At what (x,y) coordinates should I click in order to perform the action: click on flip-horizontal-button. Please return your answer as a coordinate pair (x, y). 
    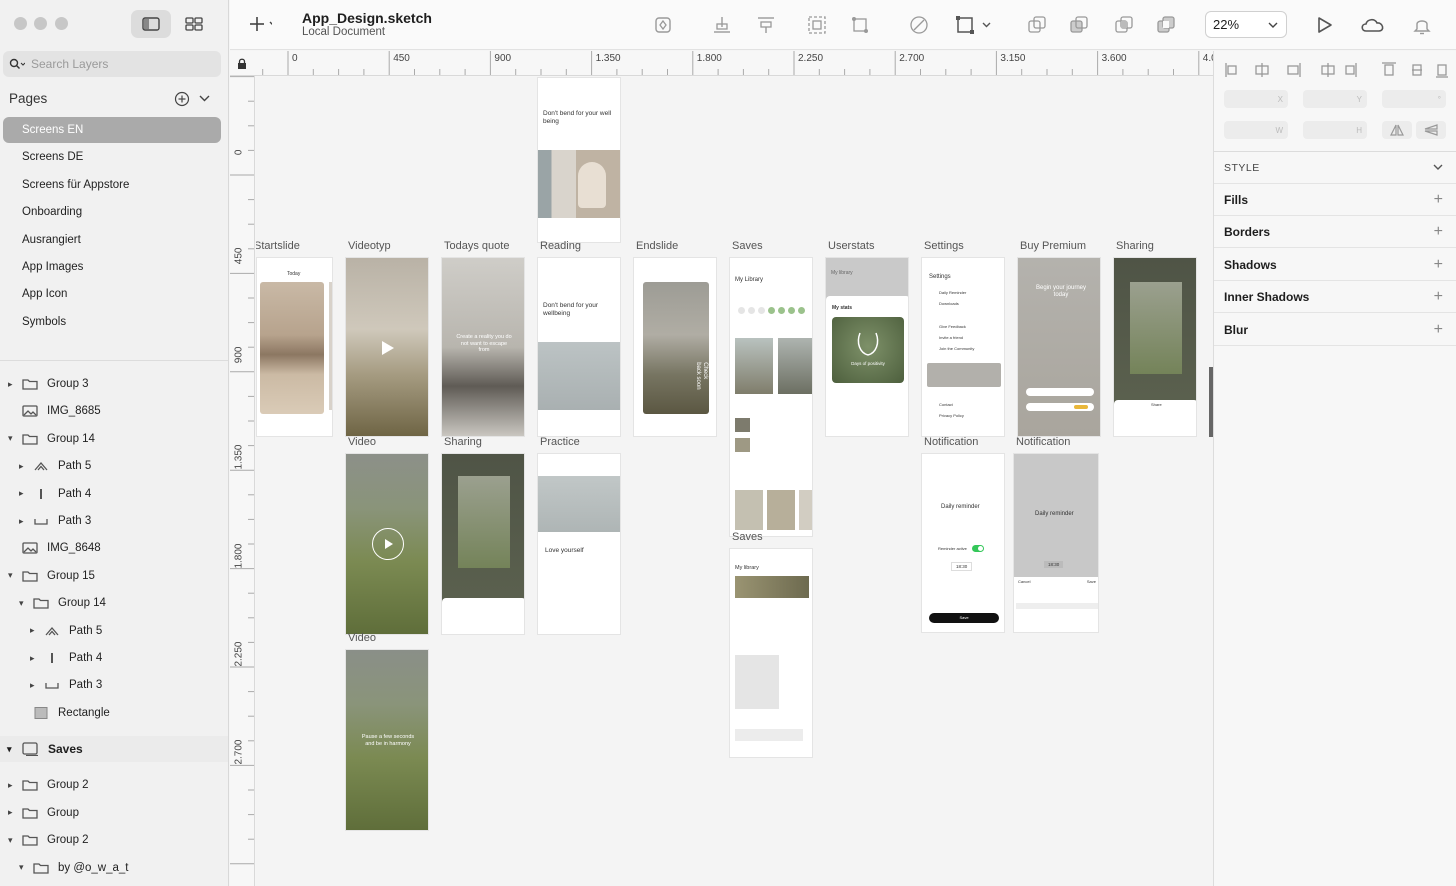
    Looking at the image, I should click on (1397, 130).